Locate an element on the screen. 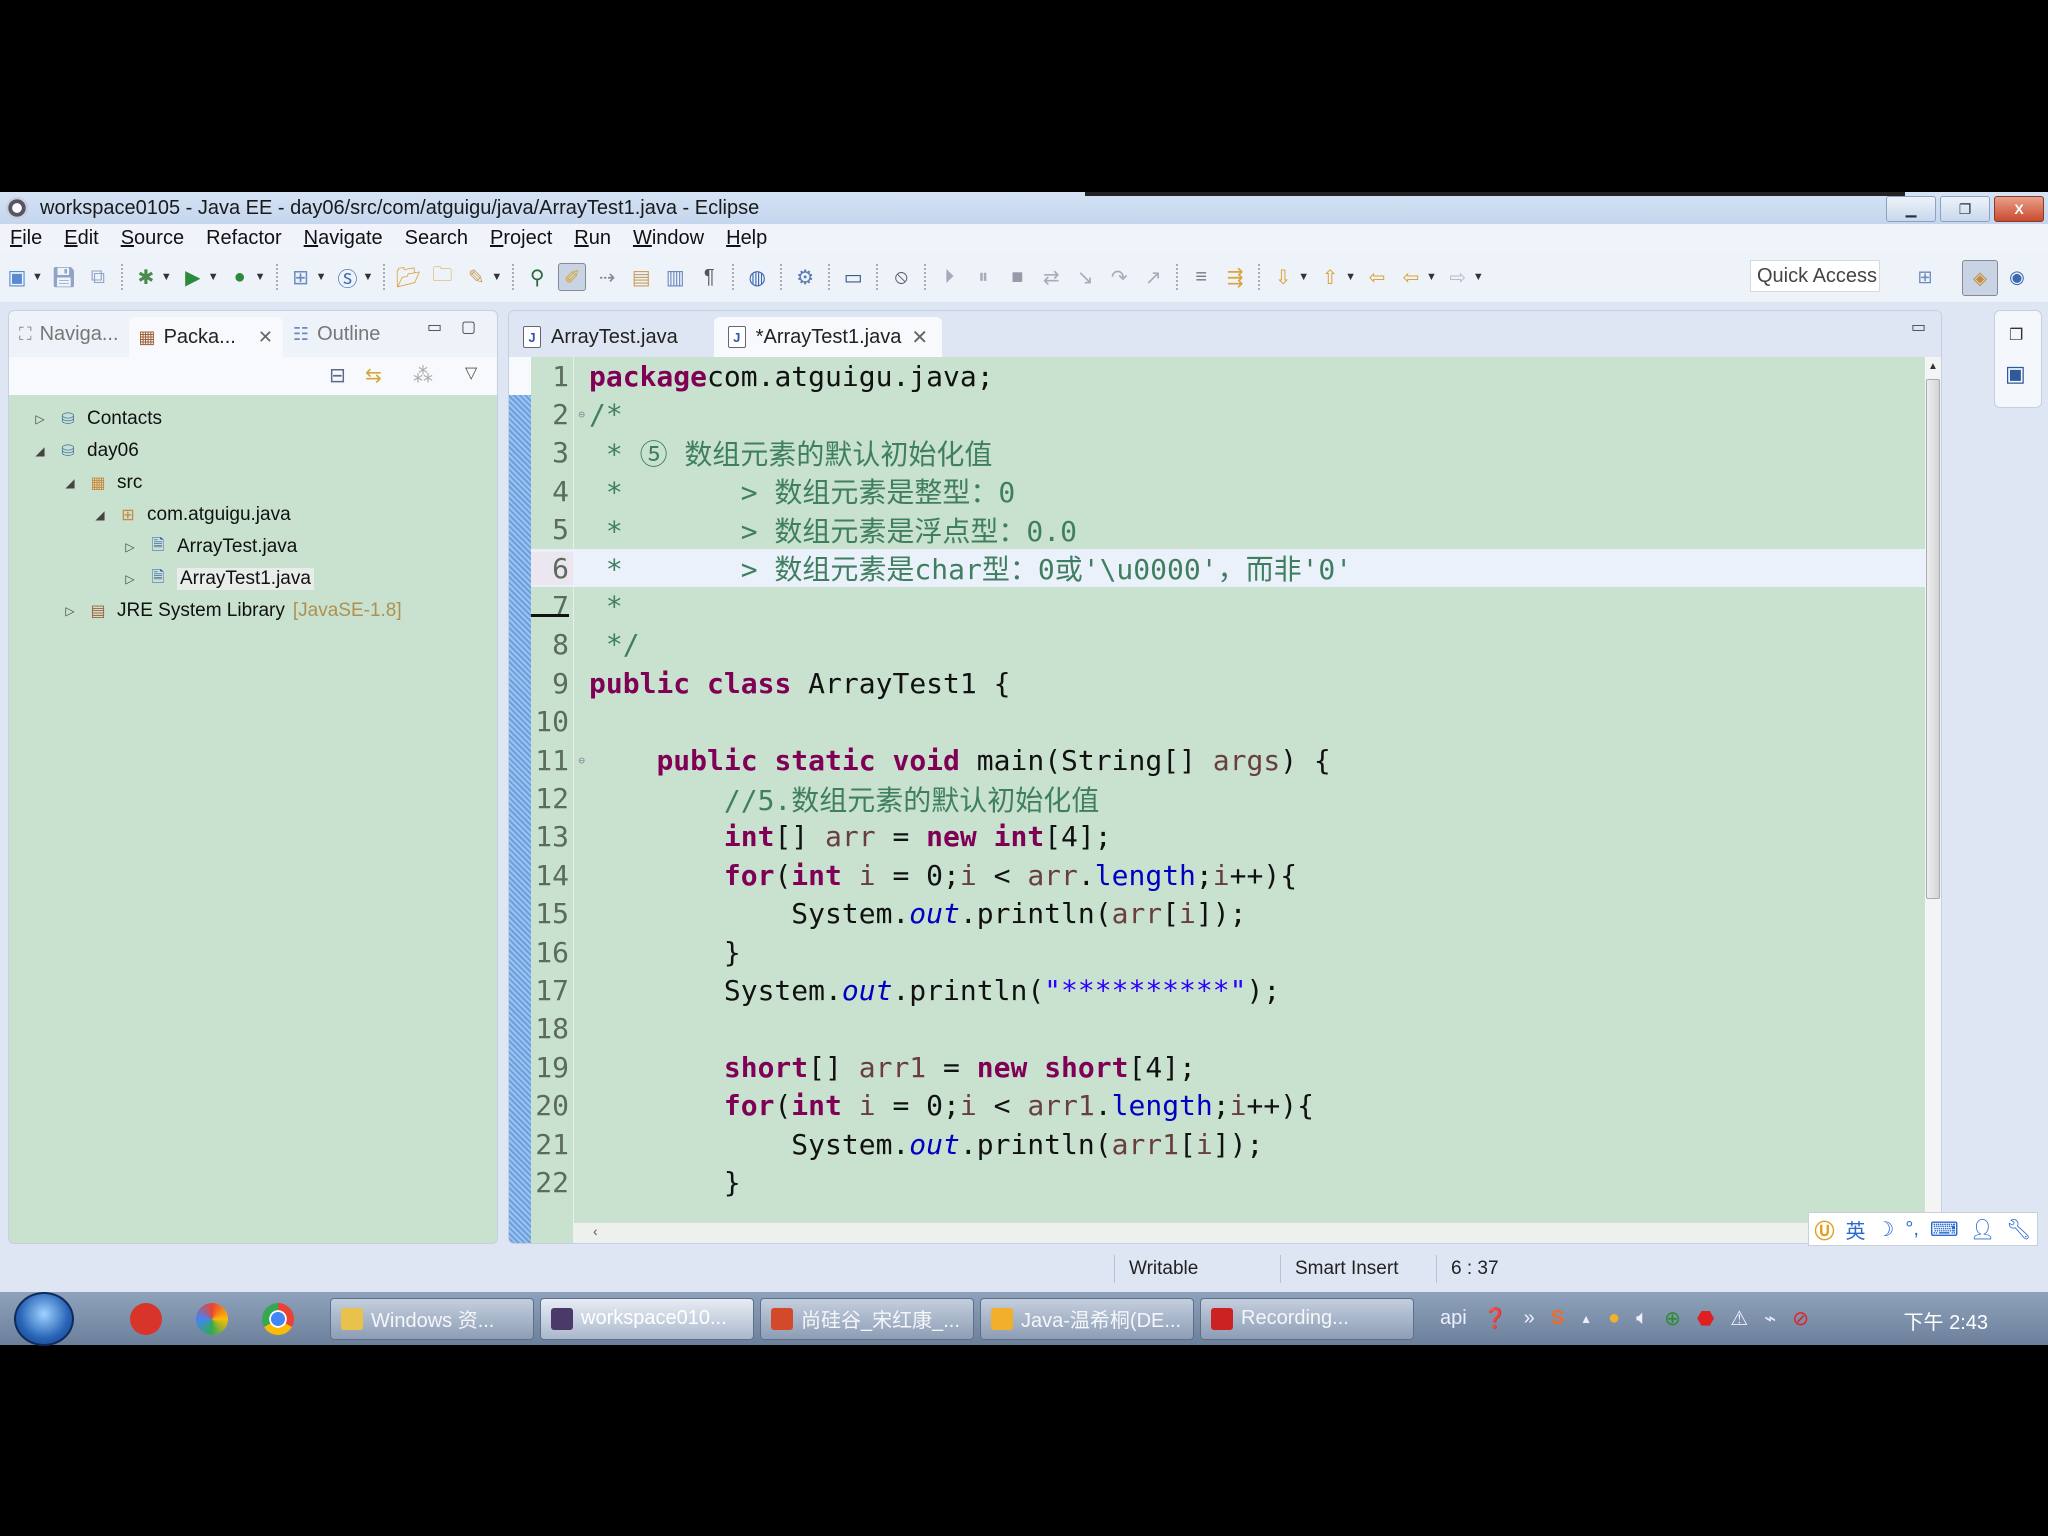 The height and width of the screenshot is (1536, 2048). sogou-ime-icon: S is located at coordinates (1557, 1318).